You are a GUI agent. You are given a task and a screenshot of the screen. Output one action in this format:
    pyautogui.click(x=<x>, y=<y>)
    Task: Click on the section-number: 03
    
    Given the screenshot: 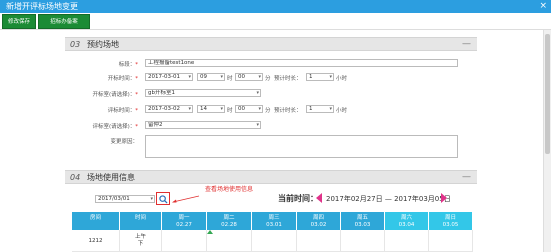 What is the action you would take?
    pyautogui.click(x=75, y=44)
    